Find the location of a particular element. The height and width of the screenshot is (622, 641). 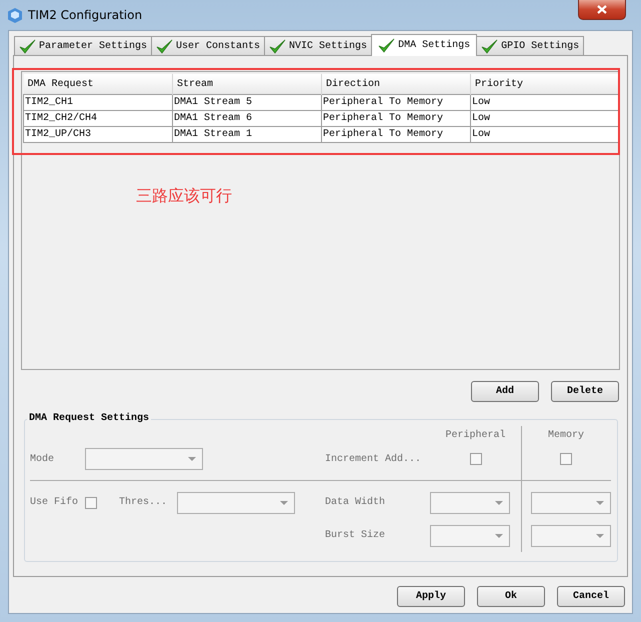

column-header: Stream is located at coordinates (247, 84).